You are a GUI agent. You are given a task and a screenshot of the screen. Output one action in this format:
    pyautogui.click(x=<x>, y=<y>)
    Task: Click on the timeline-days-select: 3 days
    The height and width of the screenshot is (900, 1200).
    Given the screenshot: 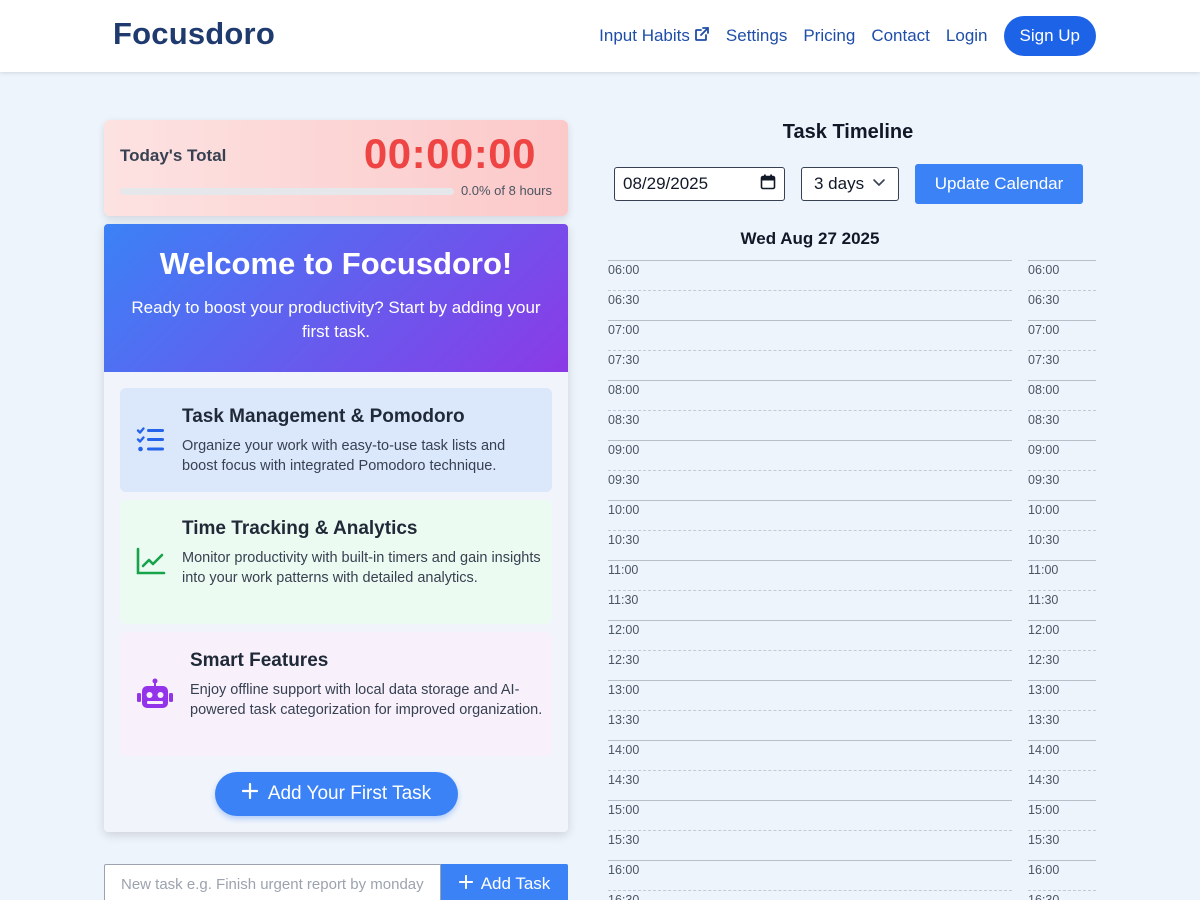 What is the action you would take?
    pyautogui.click(x=850, y=184)
    